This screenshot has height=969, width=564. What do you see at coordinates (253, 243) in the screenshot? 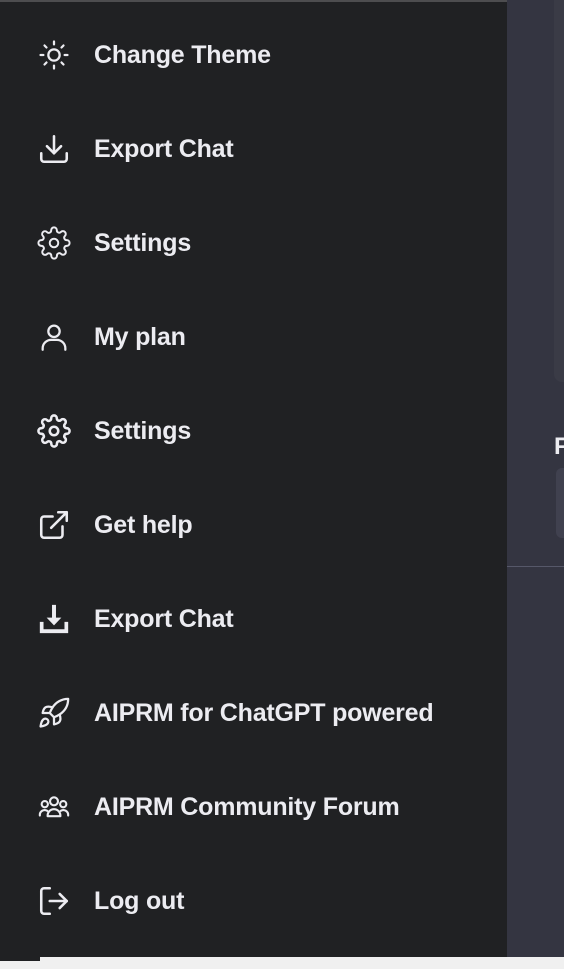
I see `menu-item-settings: Settings` at bounding box center [253, 243].